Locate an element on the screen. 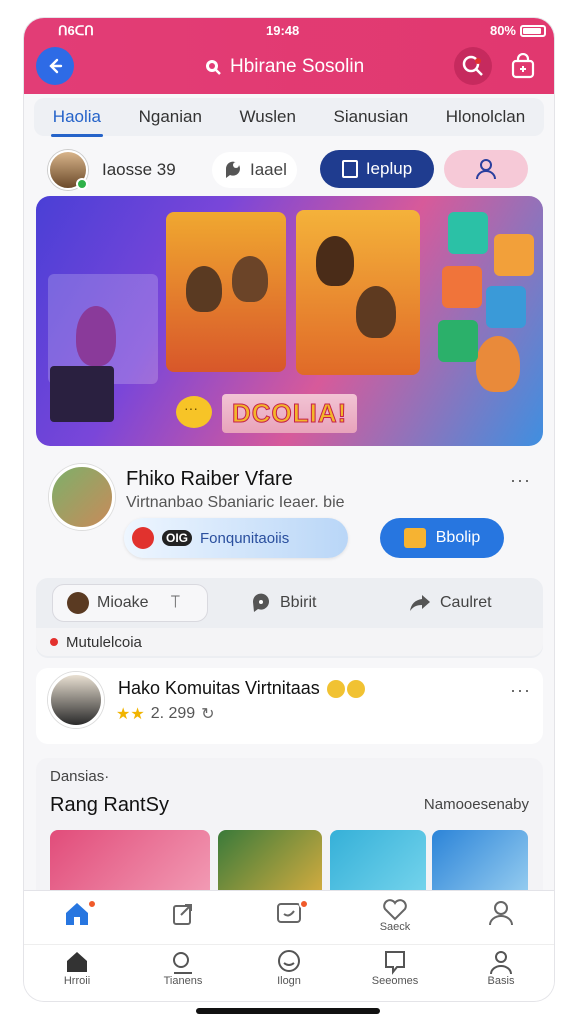 This screenshot has height=1024, width=576. bag-button is located at coordinates (523, 66).